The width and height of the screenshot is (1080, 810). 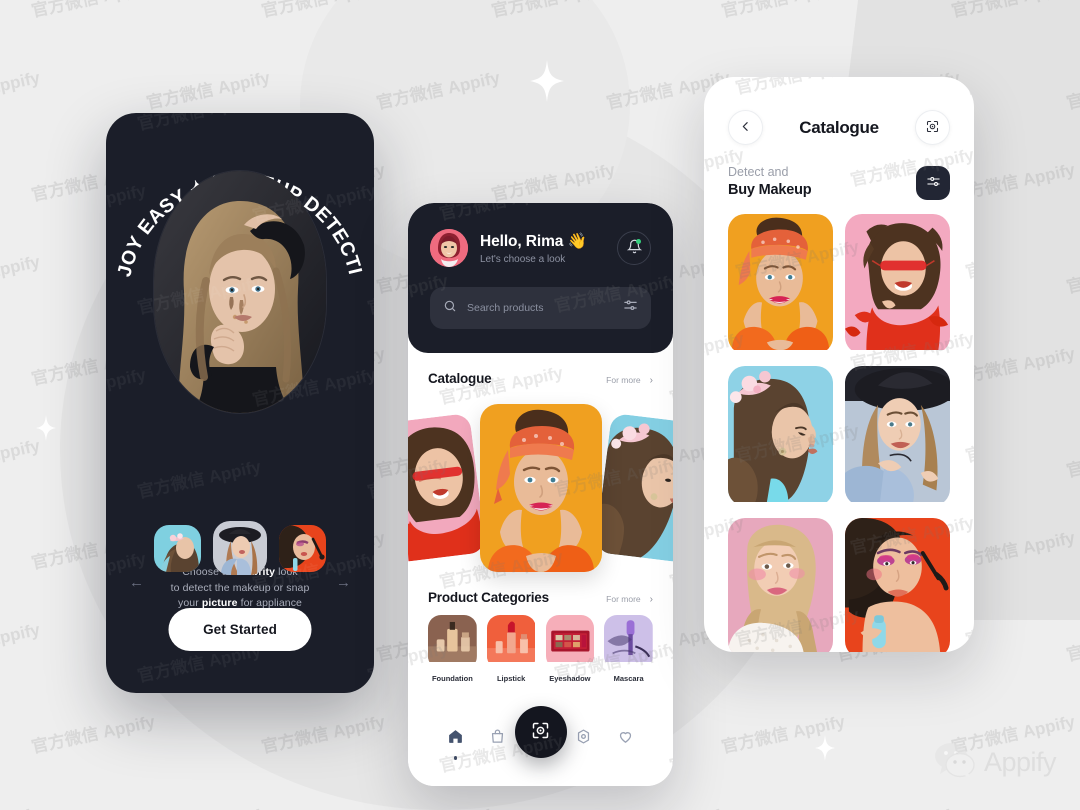 I want to click on greeting-subtitle: Let's choose a look, so click(x=523, y=259).